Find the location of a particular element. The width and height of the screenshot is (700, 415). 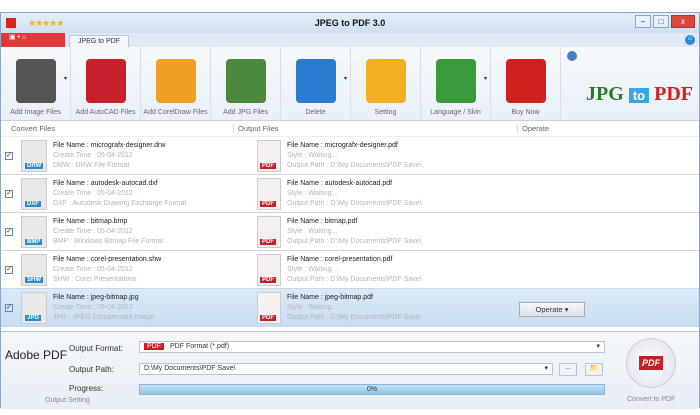

file-type-icon: BMP is located at coordinates (34, 231).